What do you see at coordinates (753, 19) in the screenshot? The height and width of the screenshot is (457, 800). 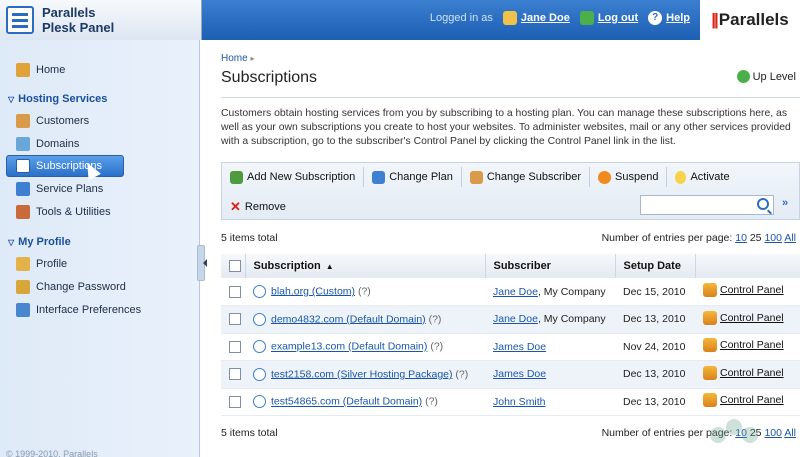 I see `brand-name: Parallels` at bounding box center [753, 19].